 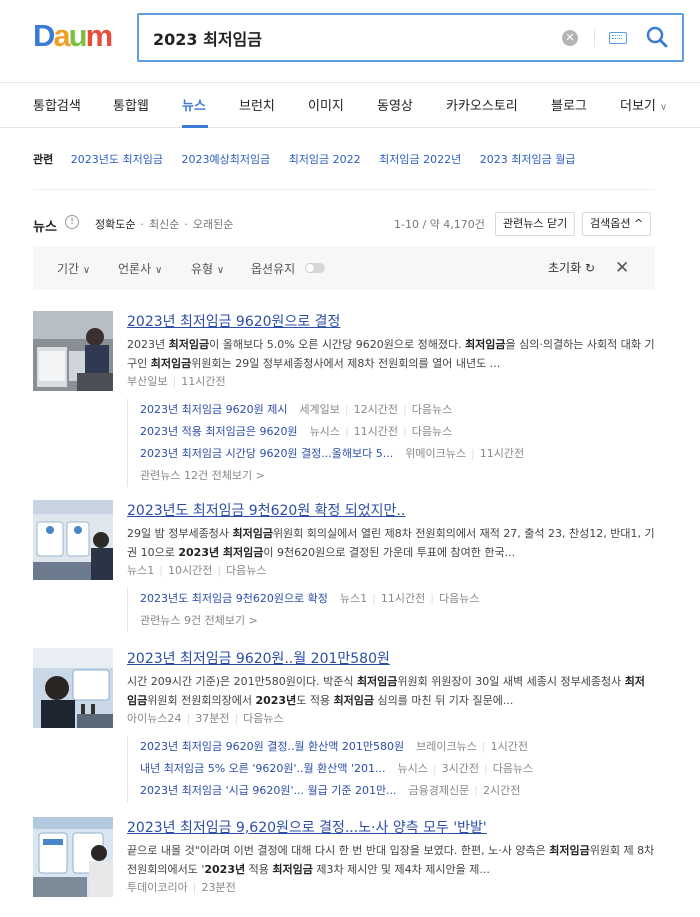 What do you see at coordinates (420, 159) in the screenshot?
I see `related-link: 최저임금 2022년` at bounding box center [420, 159].